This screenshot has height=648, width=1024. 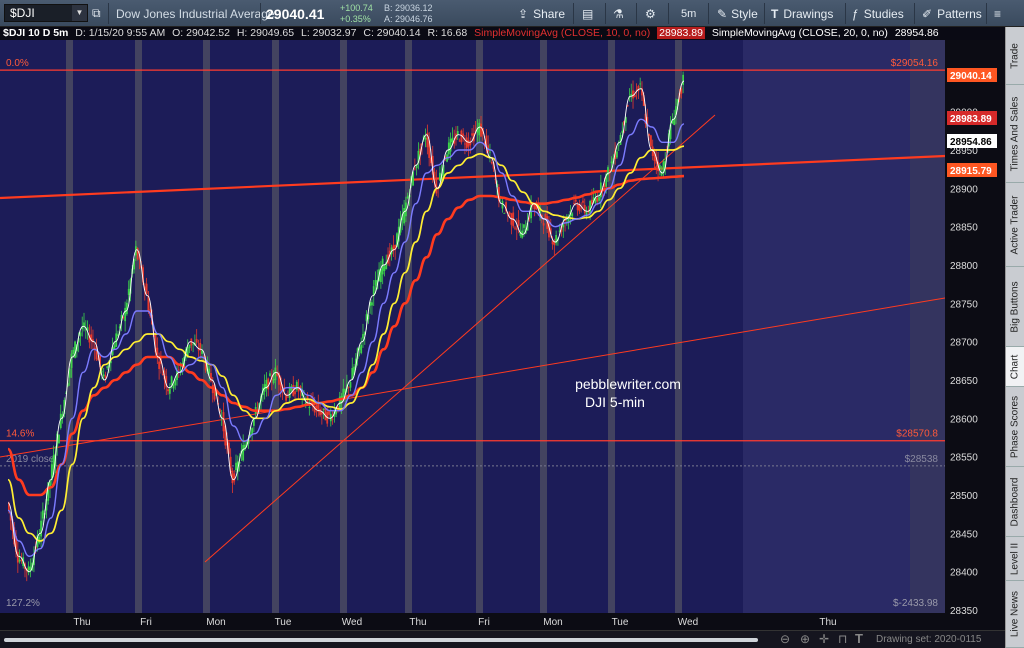 I want to click on zoom-in-icon: ⊕, so click(x=805, y=639).